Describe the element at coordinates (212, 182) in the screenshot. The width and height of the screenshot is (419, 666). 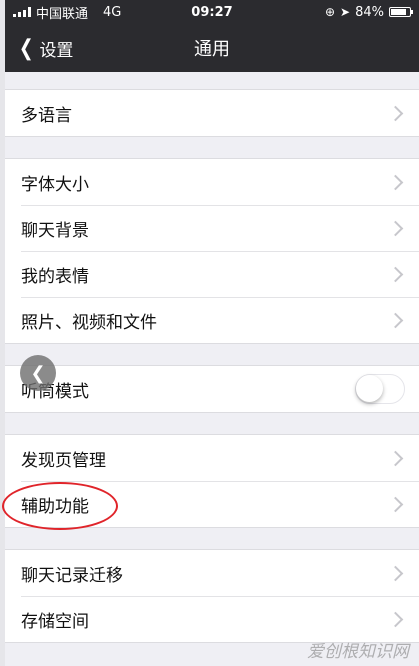
I see `row-font-size: 字体大小` at that location.